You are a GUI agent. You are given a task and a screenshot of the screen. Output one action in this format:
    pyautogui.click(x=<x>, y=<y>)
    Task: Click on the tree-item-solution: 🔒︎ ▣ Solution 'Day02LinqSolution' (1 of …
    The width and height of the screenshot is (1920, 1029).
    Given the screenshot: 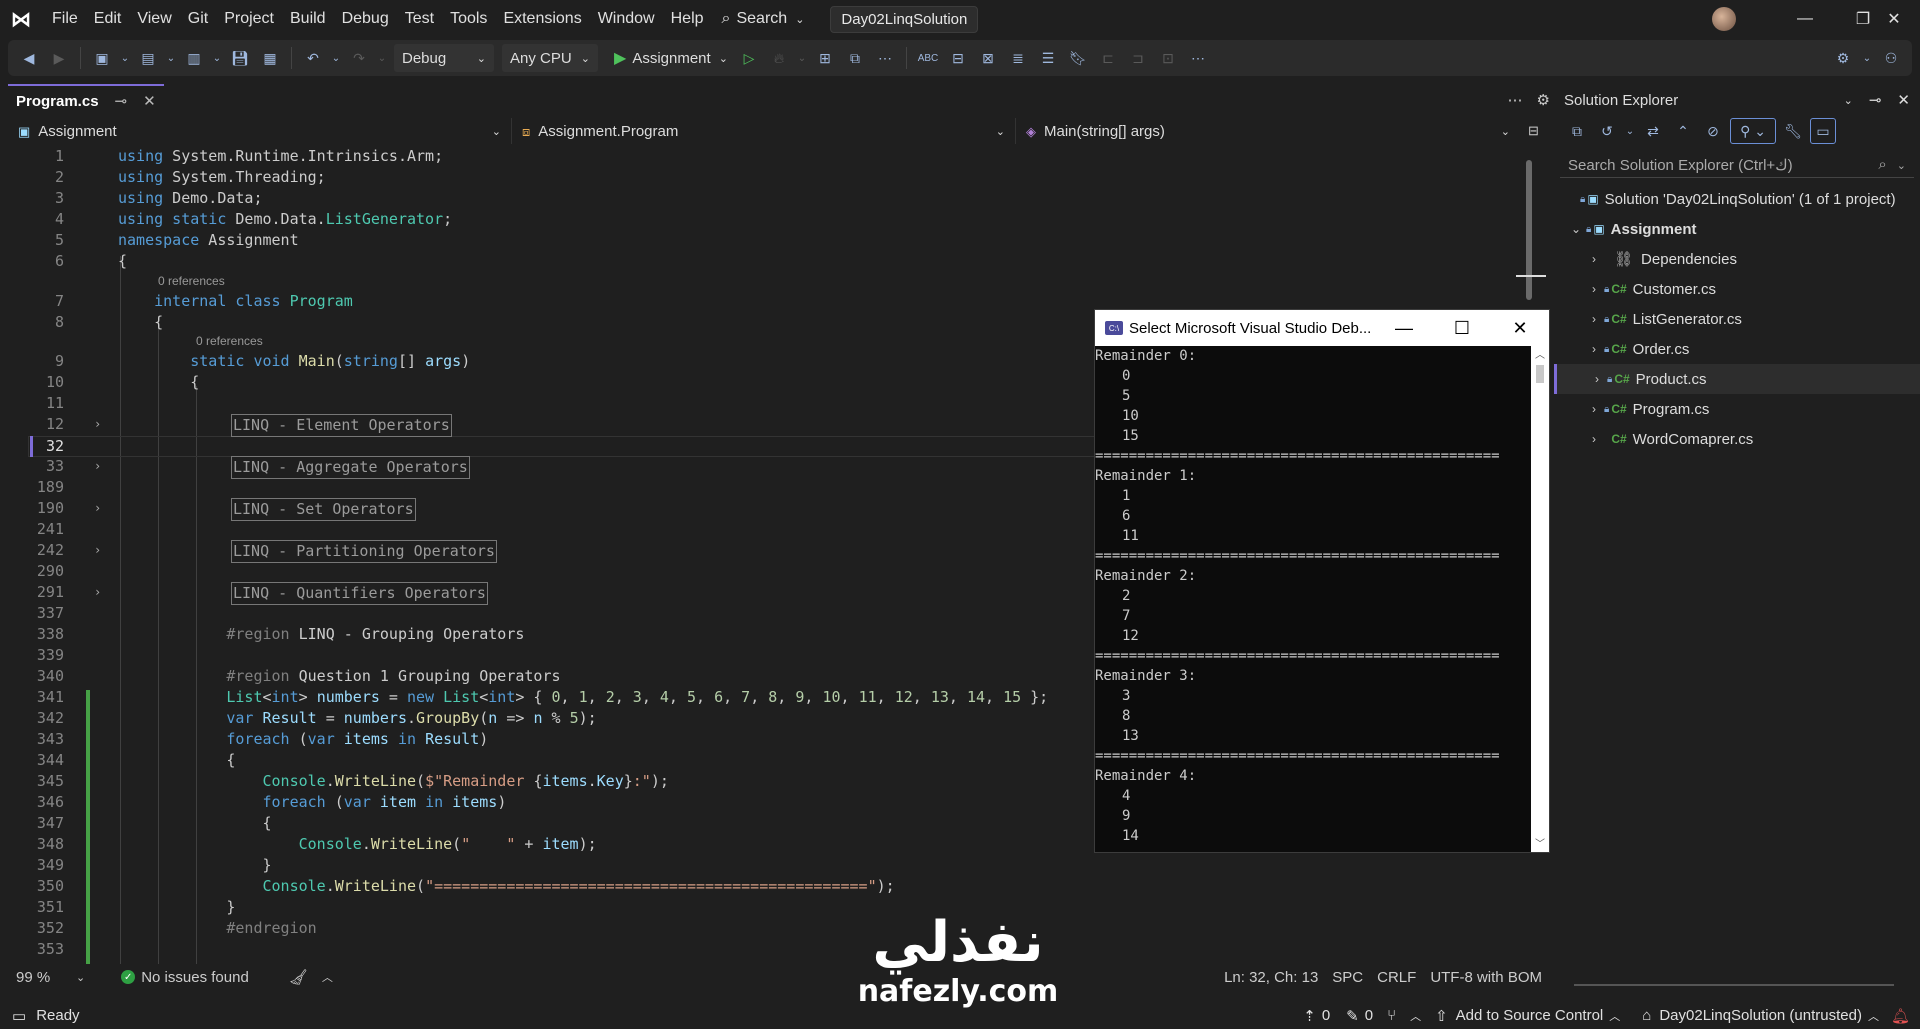 What is the action you would take?
    pyautogui.click(x=1737, y=199)
    